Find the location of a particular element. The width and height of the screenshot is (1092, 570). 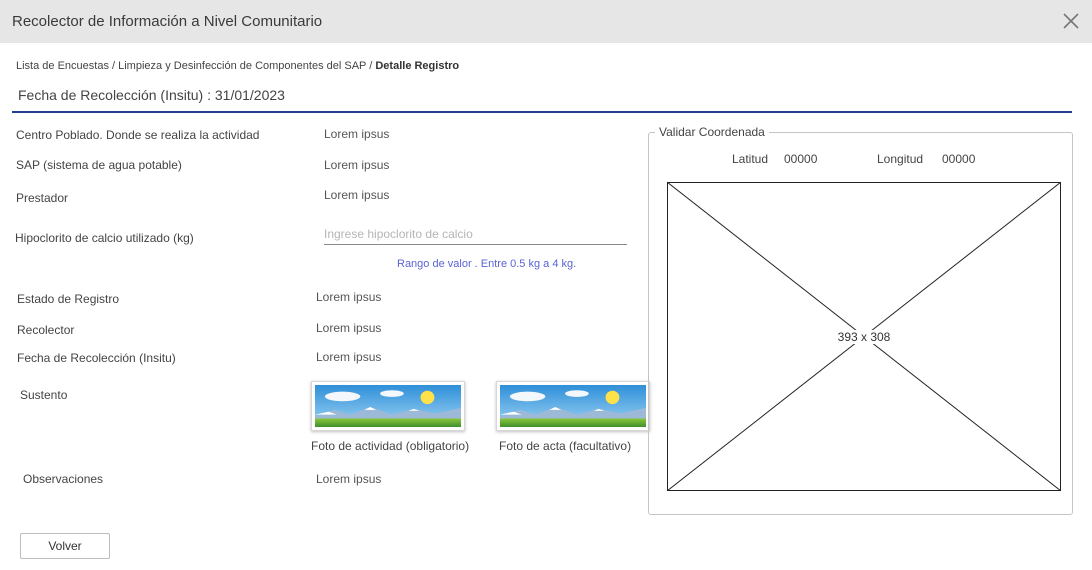

foto-acta-thumbnail is located at coordinates (573, 406).